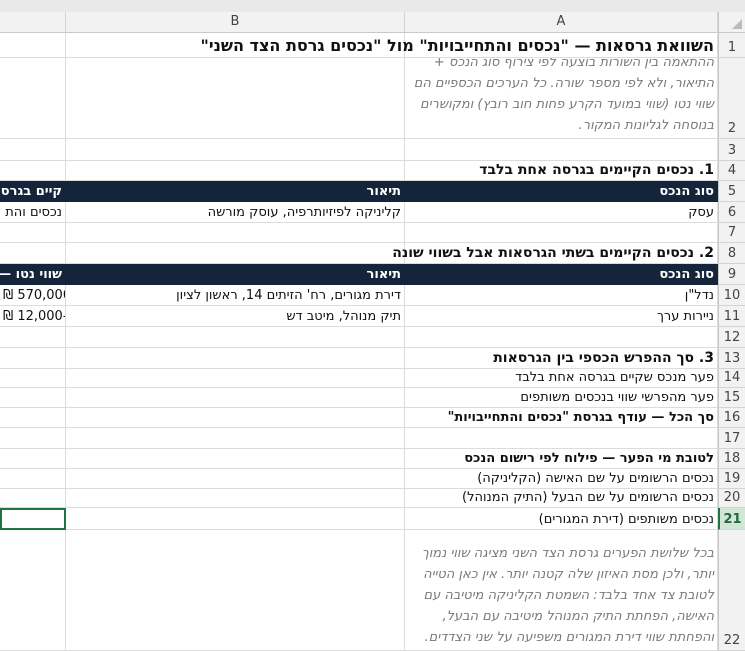 The width and height of the screenshot is (745, 651). I want to click on cell-c19, so click(33, 479).